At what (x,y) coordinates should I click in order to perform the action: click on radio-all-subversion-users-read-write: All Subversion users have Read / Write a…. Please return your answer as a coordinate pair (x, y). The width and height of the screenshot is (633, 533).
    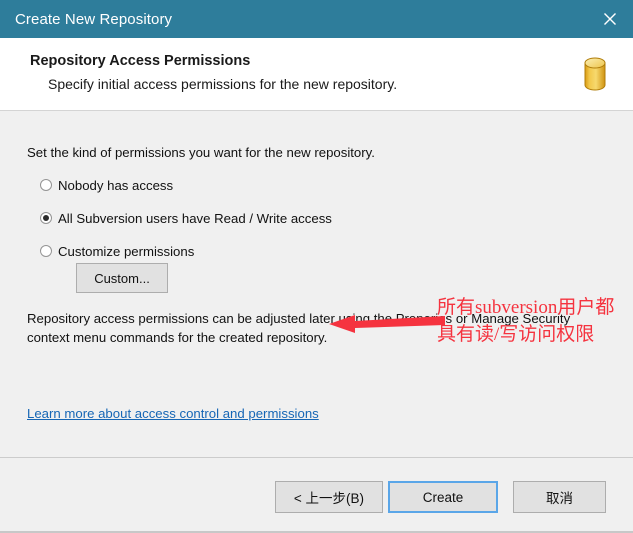
    Looking at the image, I should click on (186, 218).